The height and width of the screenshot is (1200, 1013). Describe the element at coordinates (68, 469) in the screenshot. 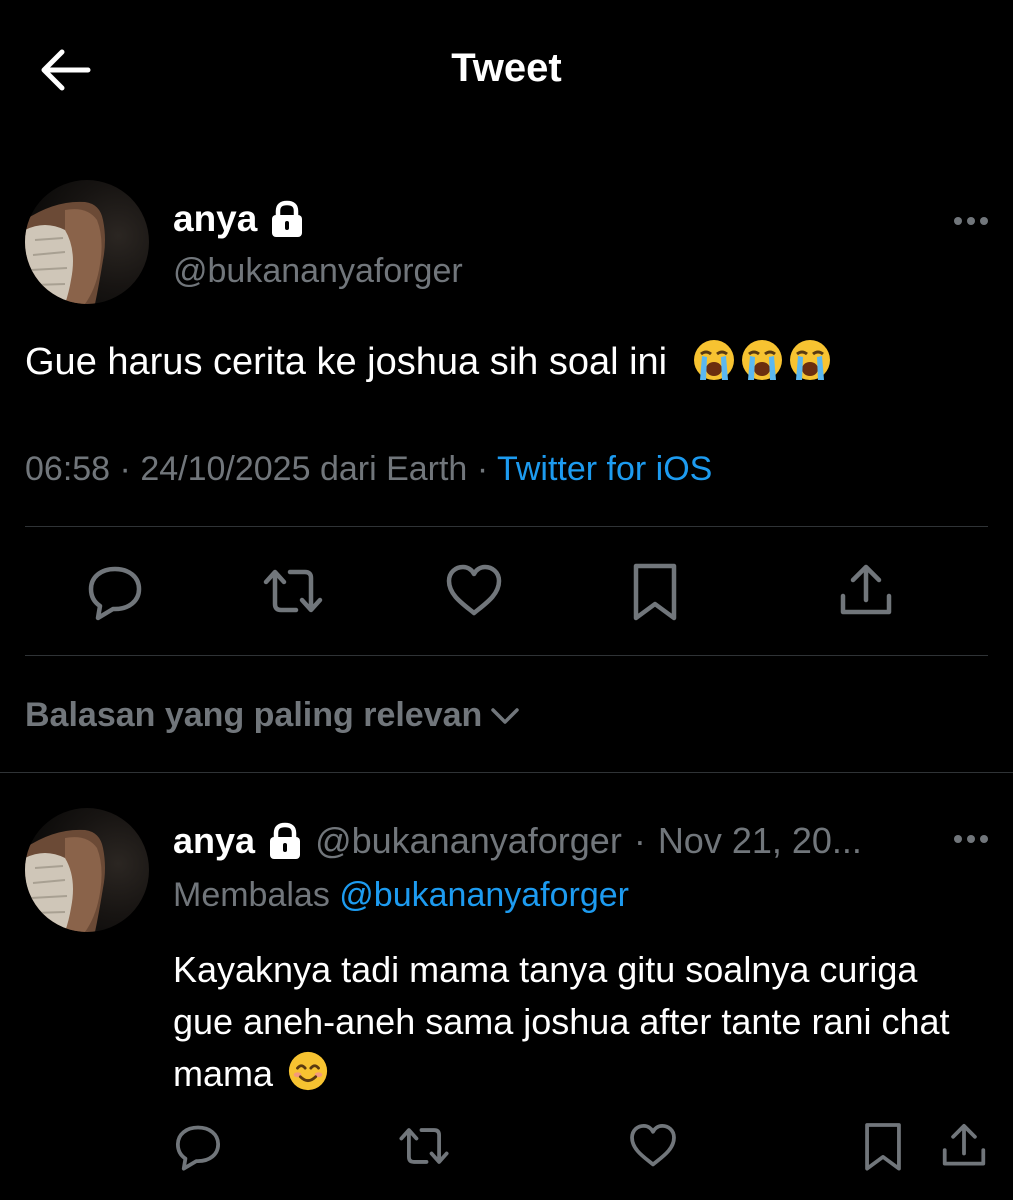

I see `tweet-time: 06:58` at that location.